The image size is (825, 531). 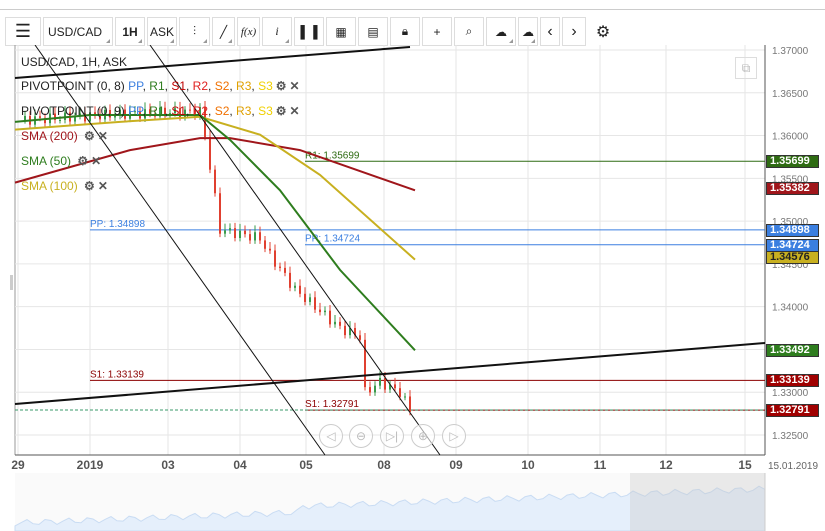 I want to click on scroll-left-button: ◁, so click(x=331, y=436).